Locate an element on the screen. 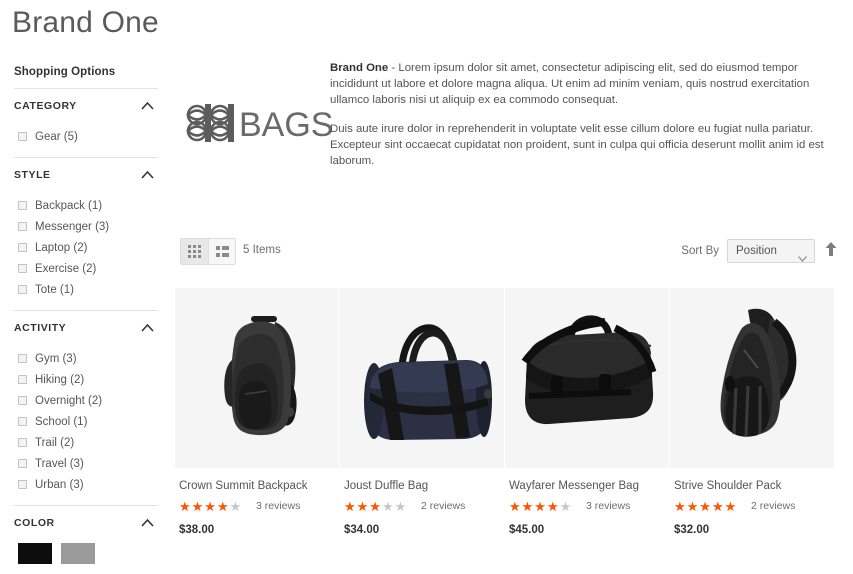 Image resolution: width=853 pixels, height=574 pixels. filter-title-style: STYLE is located at coordinates (86, 177).